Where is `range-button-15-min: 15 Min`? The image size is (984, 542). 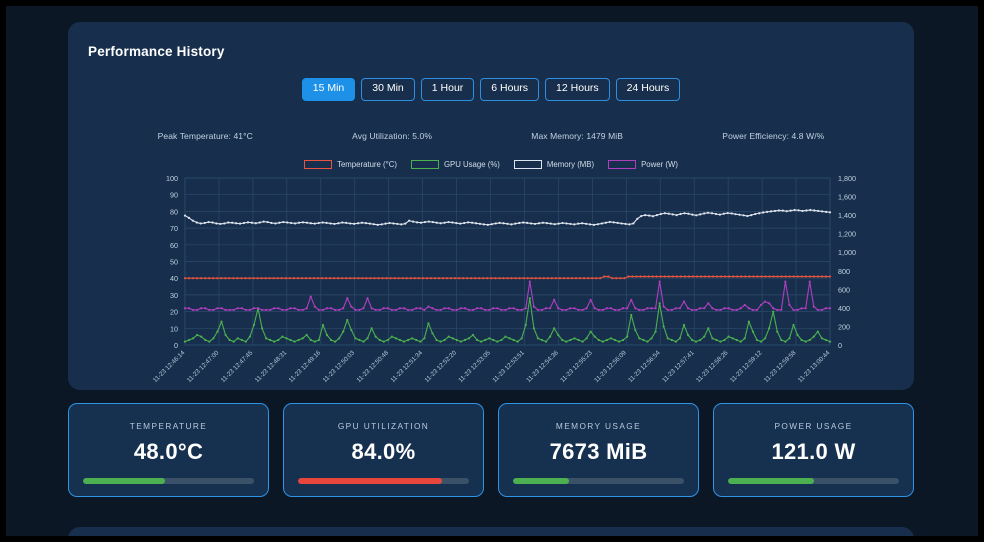 range-button-15-min: 15 Min is located at coordinates (328, 89).